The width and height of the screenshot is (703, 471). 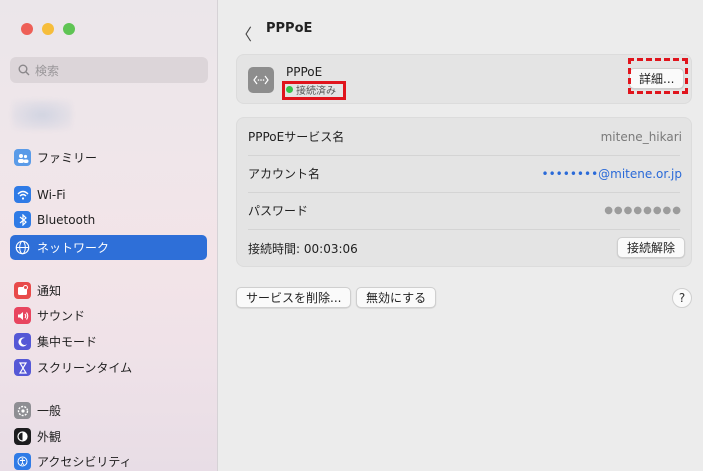 I want to click on search-icon, so click(x=24, y=70).